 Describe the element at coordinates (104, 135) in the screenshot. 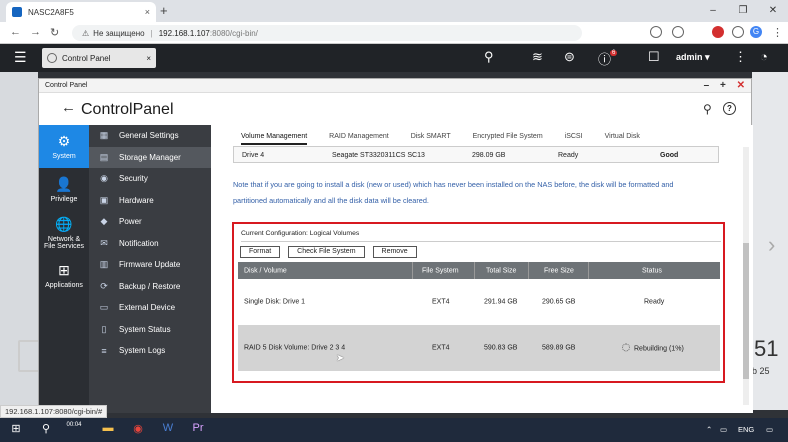

I see `settings-icon: ▦` at that location.